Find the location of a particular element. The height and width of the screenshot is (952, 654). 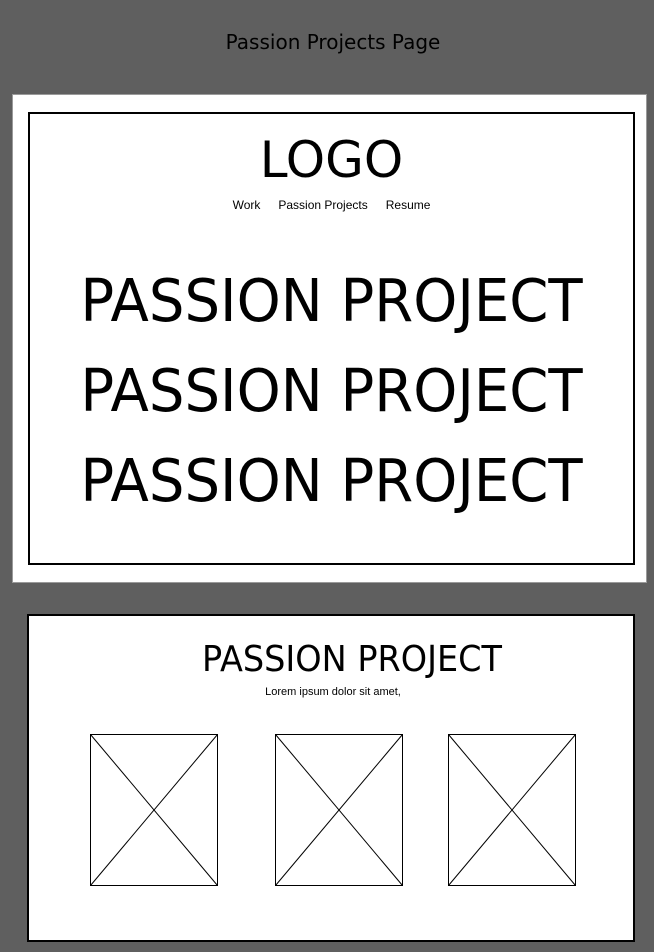

image-placeholder-row is located at coordinates (331, 811).